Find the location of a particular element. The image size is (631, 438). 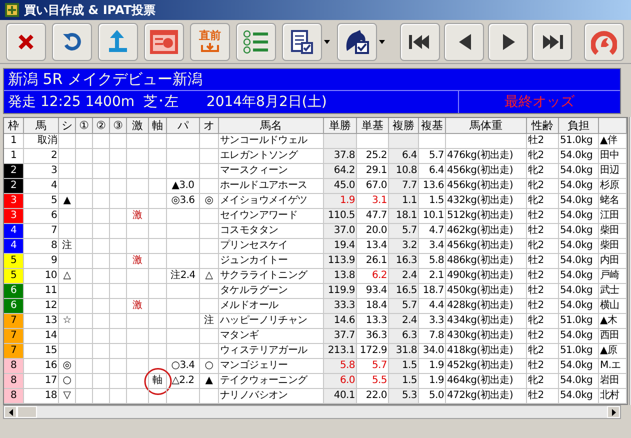

weight-cell: 464kg(初出走) is located at coordinates (486, 381).